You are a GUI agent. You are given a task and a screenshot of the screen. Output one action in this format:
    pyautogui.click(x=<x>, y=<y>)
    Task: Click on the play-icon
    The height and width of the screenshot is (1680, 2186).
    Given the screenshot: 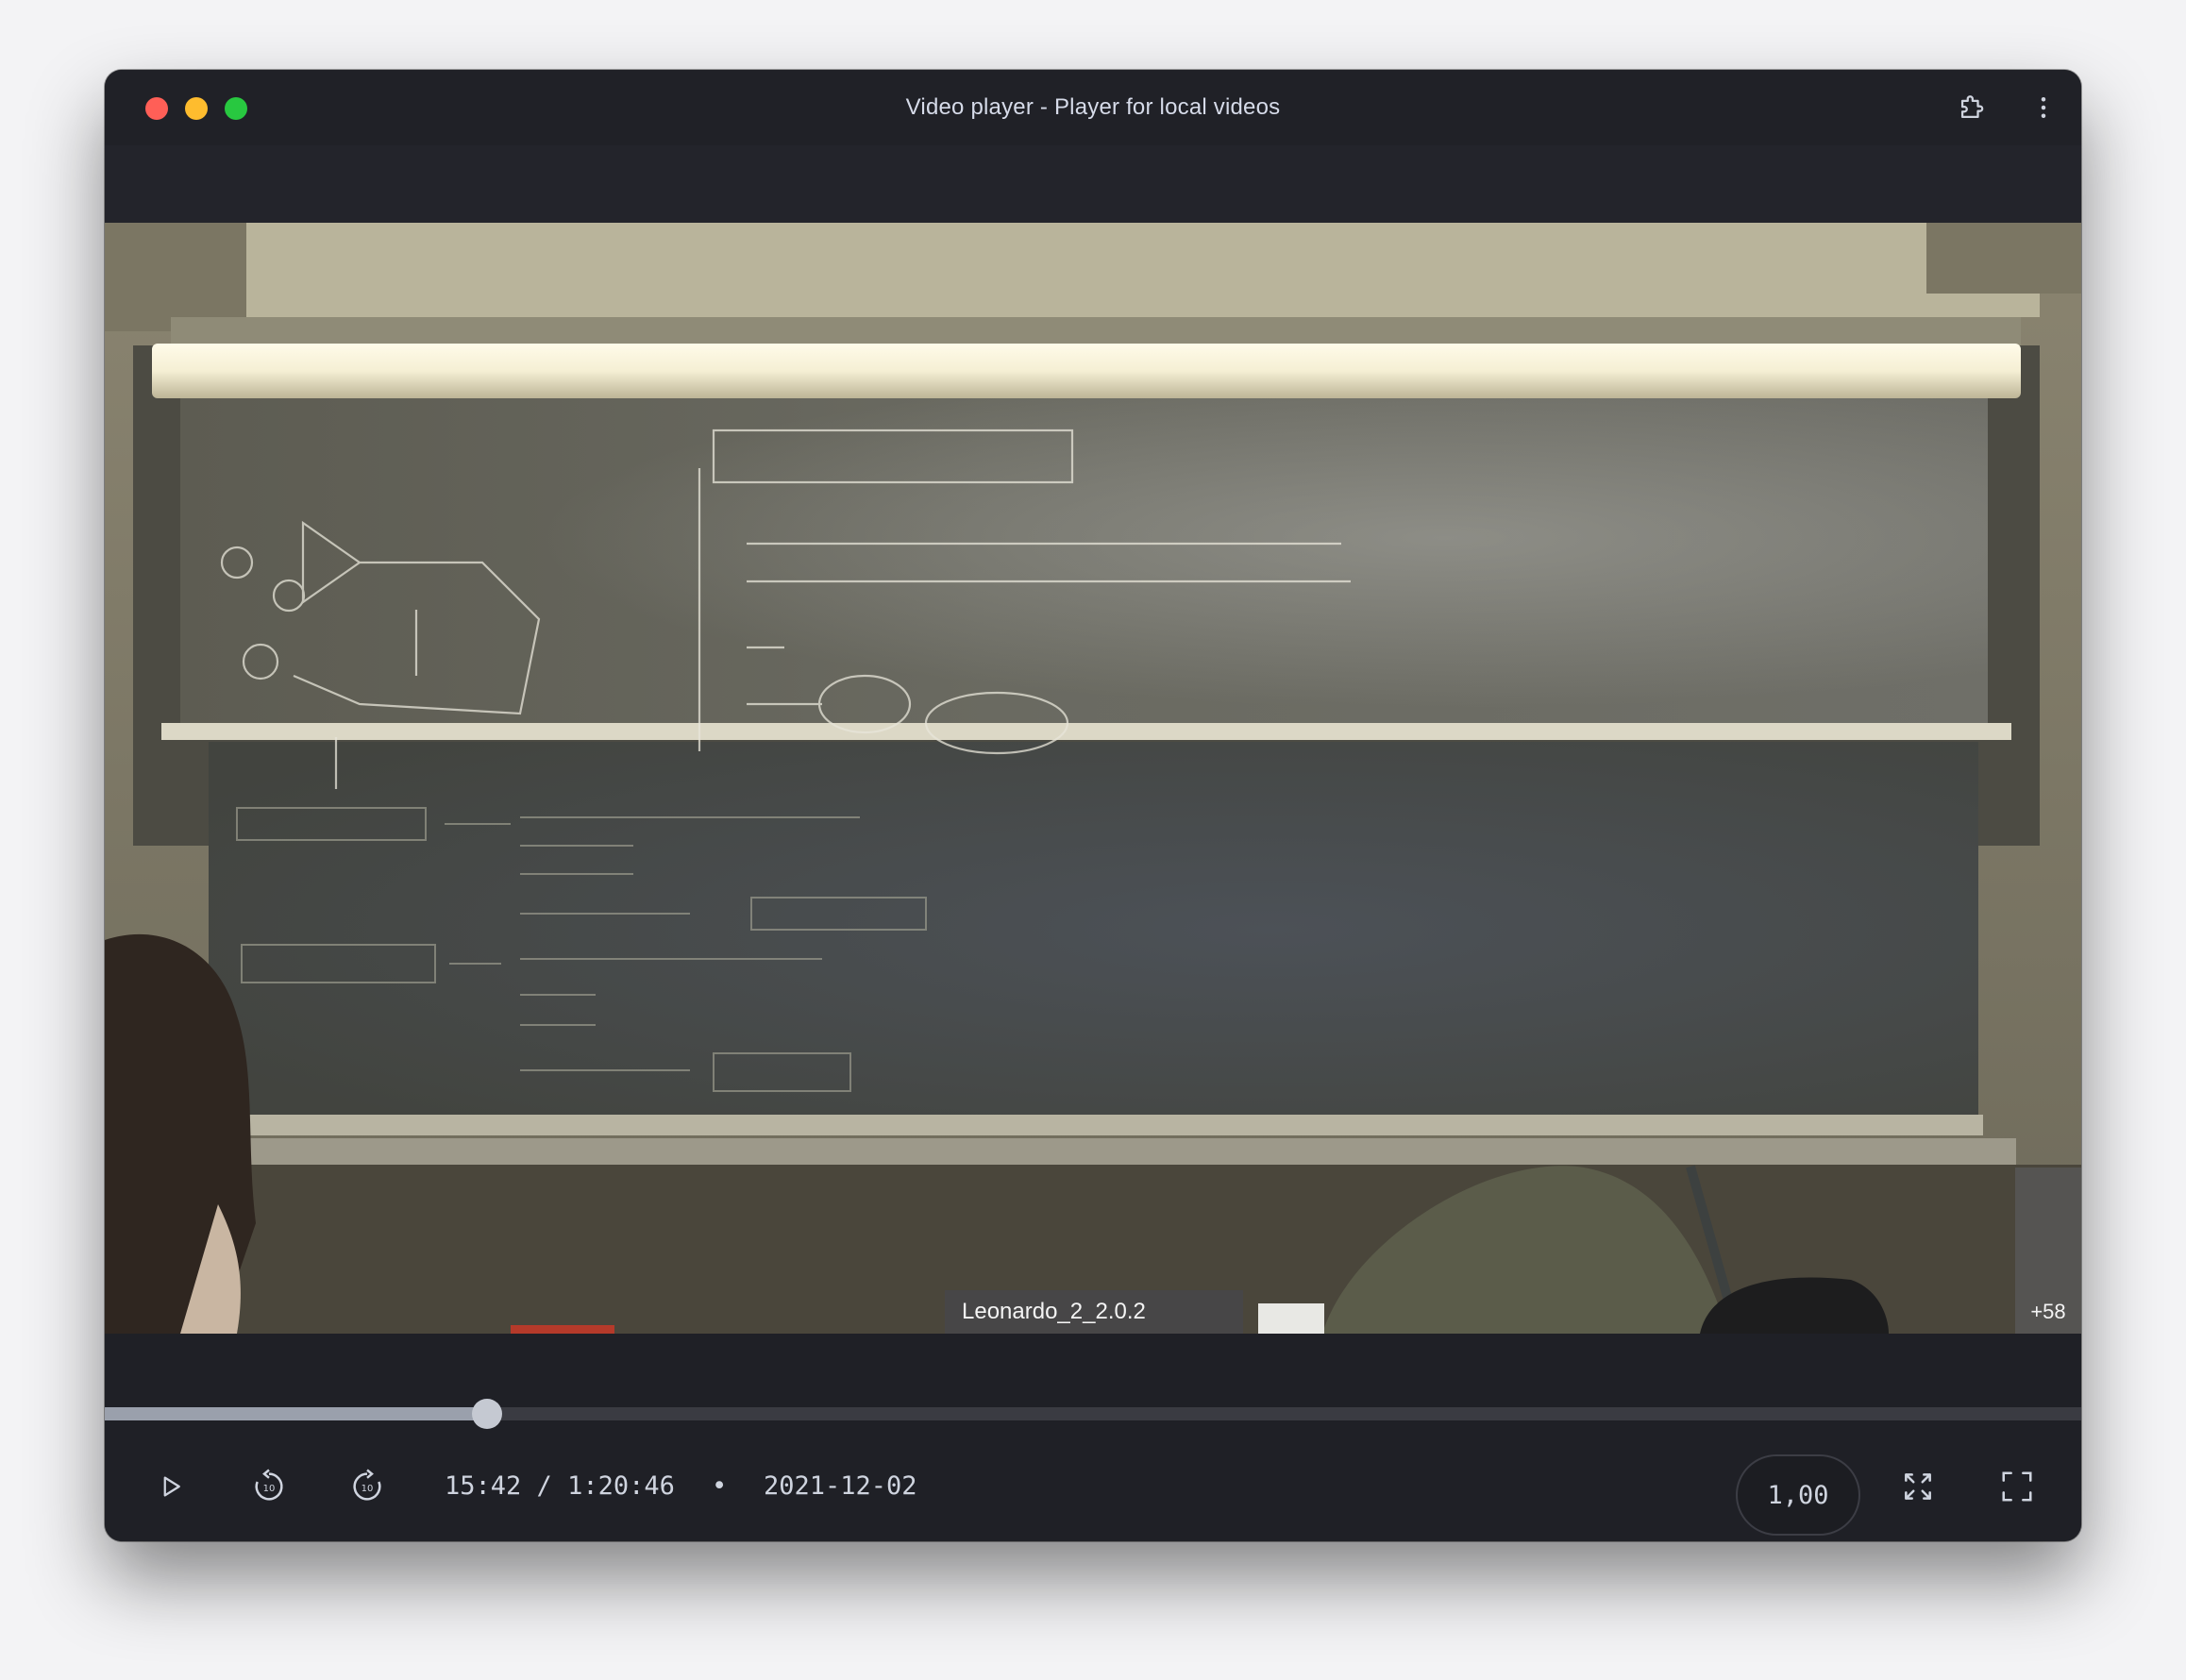 What is the action you would take?
    pyautogui.click(x=172, y=1486)
    